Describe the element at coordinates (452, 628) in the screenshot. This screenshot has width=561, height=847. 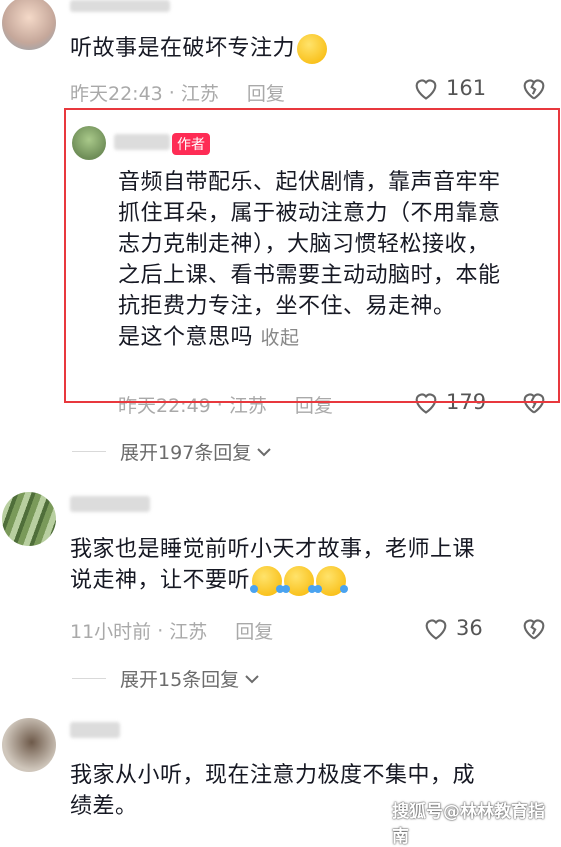
I see `like-button: 36` at that location.